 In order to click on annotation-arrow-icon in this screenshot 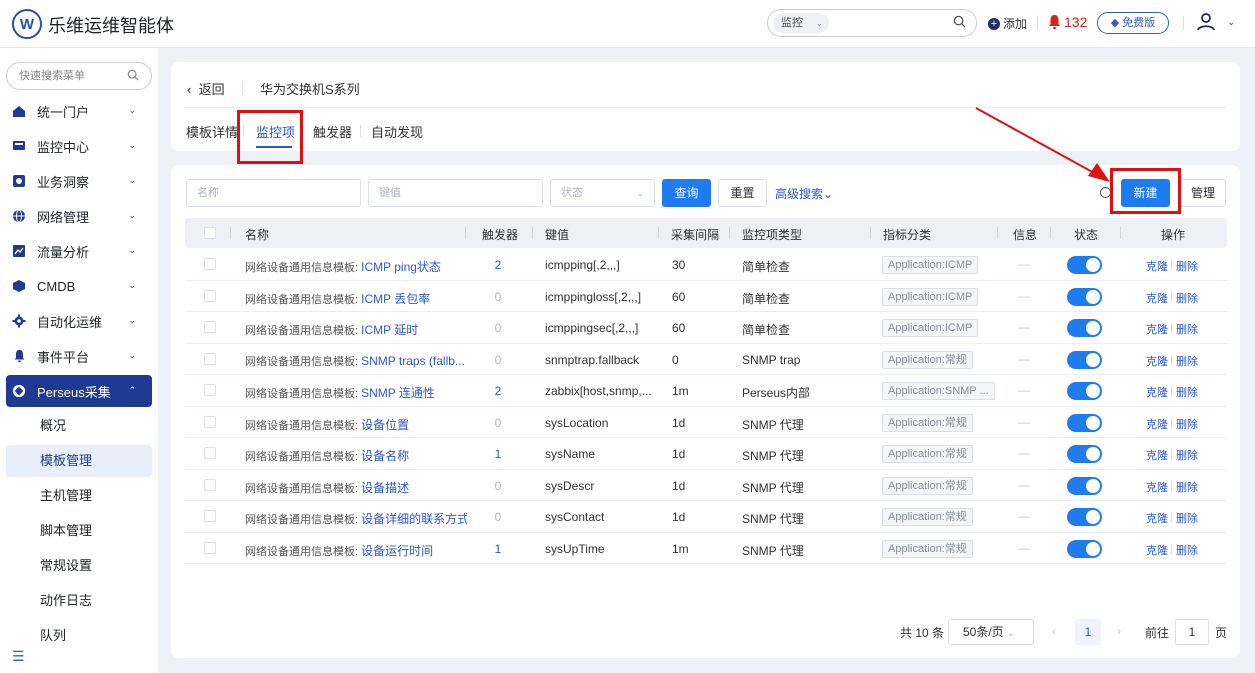, I will do `click(1042, 144)`.